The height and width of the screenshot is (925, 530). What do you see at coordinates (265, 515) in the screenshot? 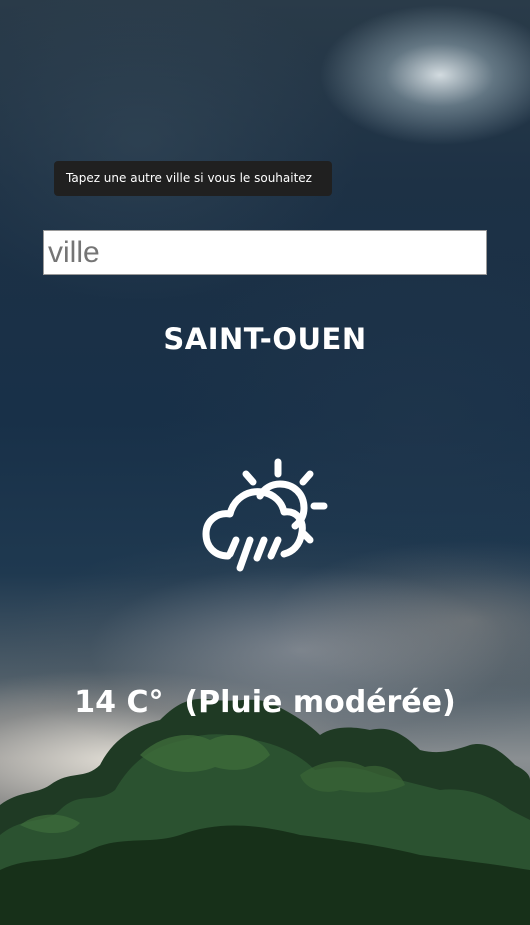
I see `sun-cloud-rain-icon` at bounding box center [265, 515].